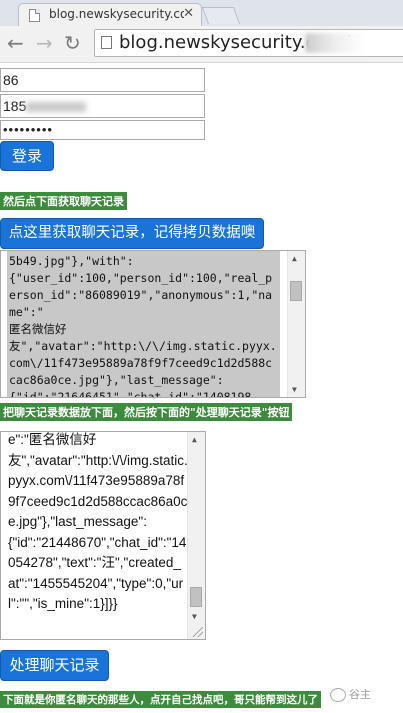 This screenshot has height=713, width=403. What do you see at coordinates (15, 106) in the screenshot?
I see `phone-value: 185` at bounding box center [15, 106].